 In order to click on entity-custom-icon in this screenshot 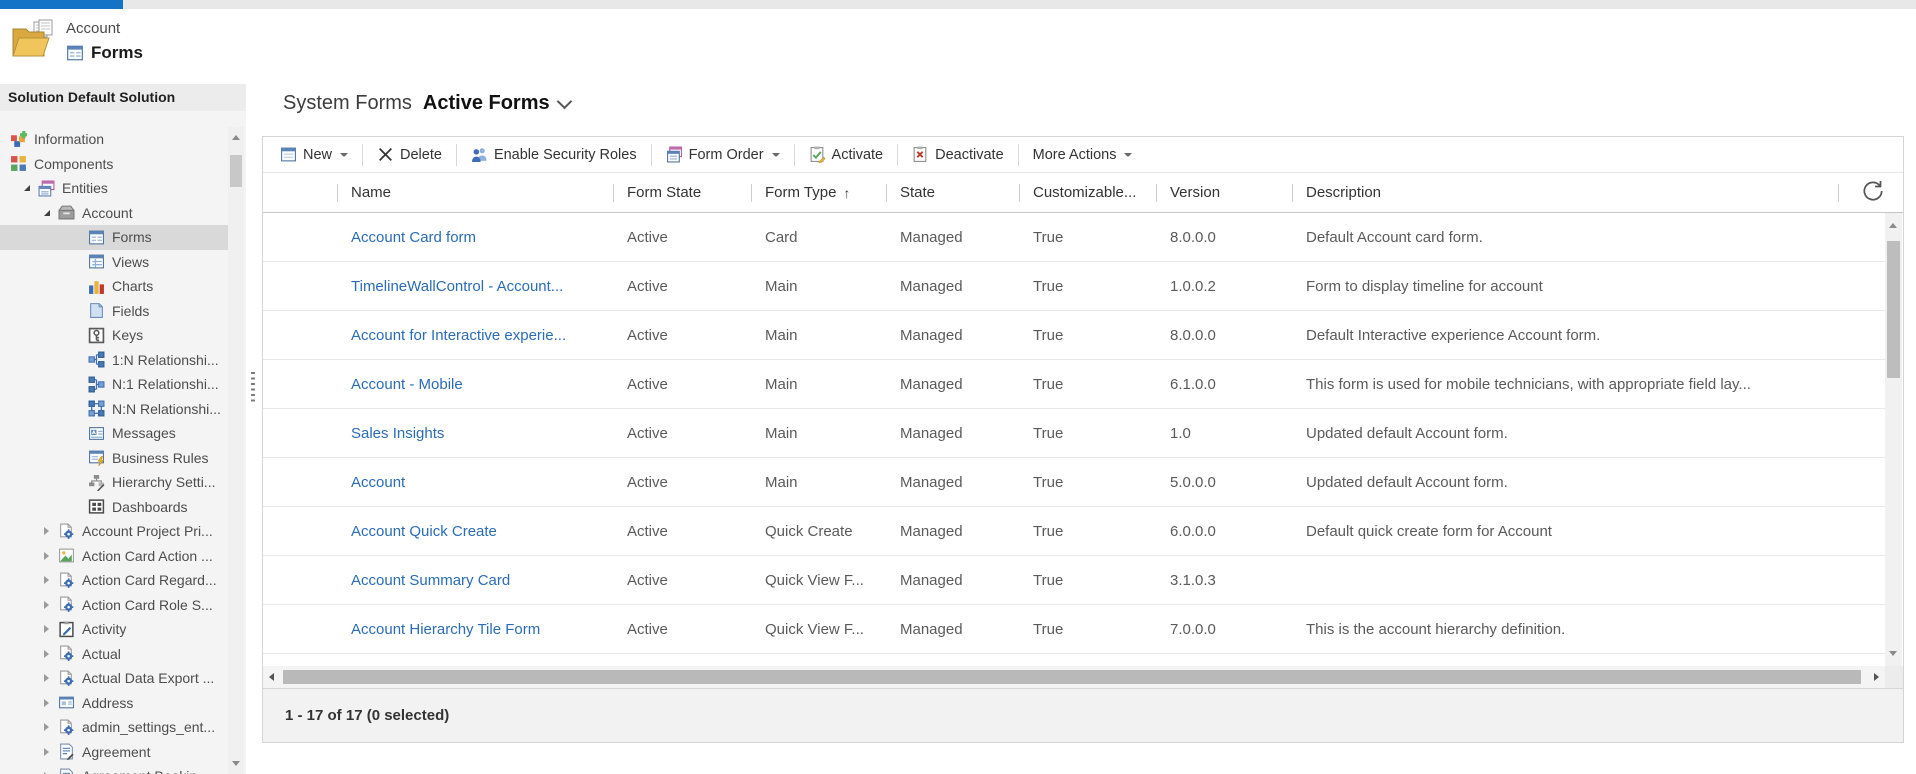, I will do `click(66, 678)`.